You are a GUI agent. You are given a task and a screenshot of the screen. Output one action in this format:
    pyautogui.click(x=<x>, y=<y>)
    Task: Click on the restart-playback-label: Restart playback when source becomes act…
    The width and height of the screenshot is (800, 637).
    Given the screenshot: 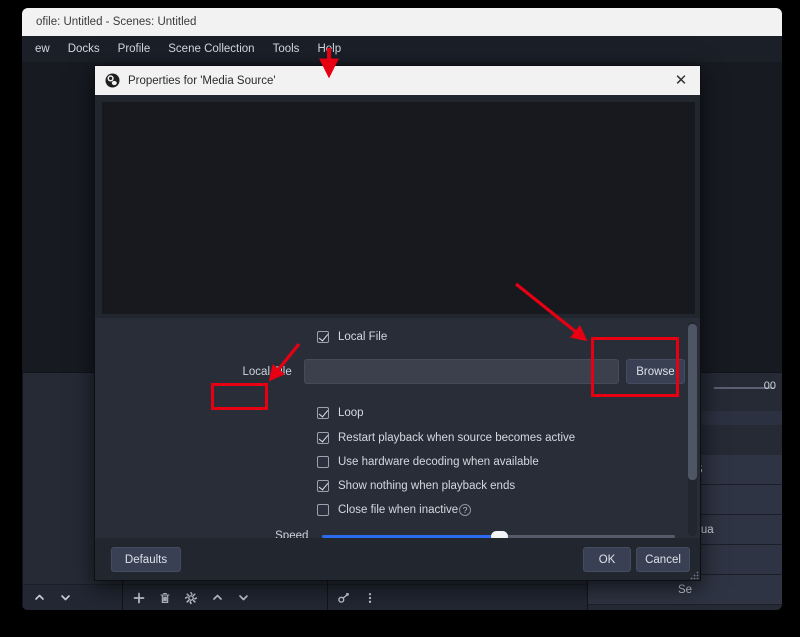 What is the action you would take?
    pyautogui.click(x=457, y=438)
    